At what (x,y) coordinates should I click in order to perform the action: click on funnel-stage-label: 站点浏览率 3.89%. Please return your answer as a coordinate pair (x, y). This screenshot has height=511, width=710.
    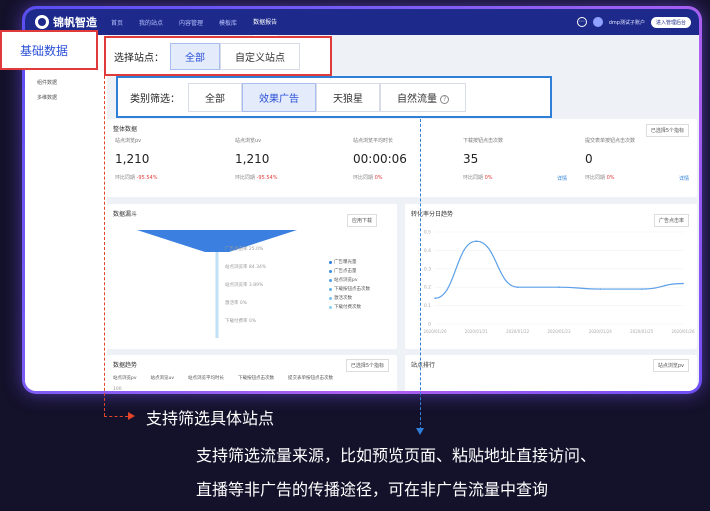
    Looking at the image, I should click on (244, 285).